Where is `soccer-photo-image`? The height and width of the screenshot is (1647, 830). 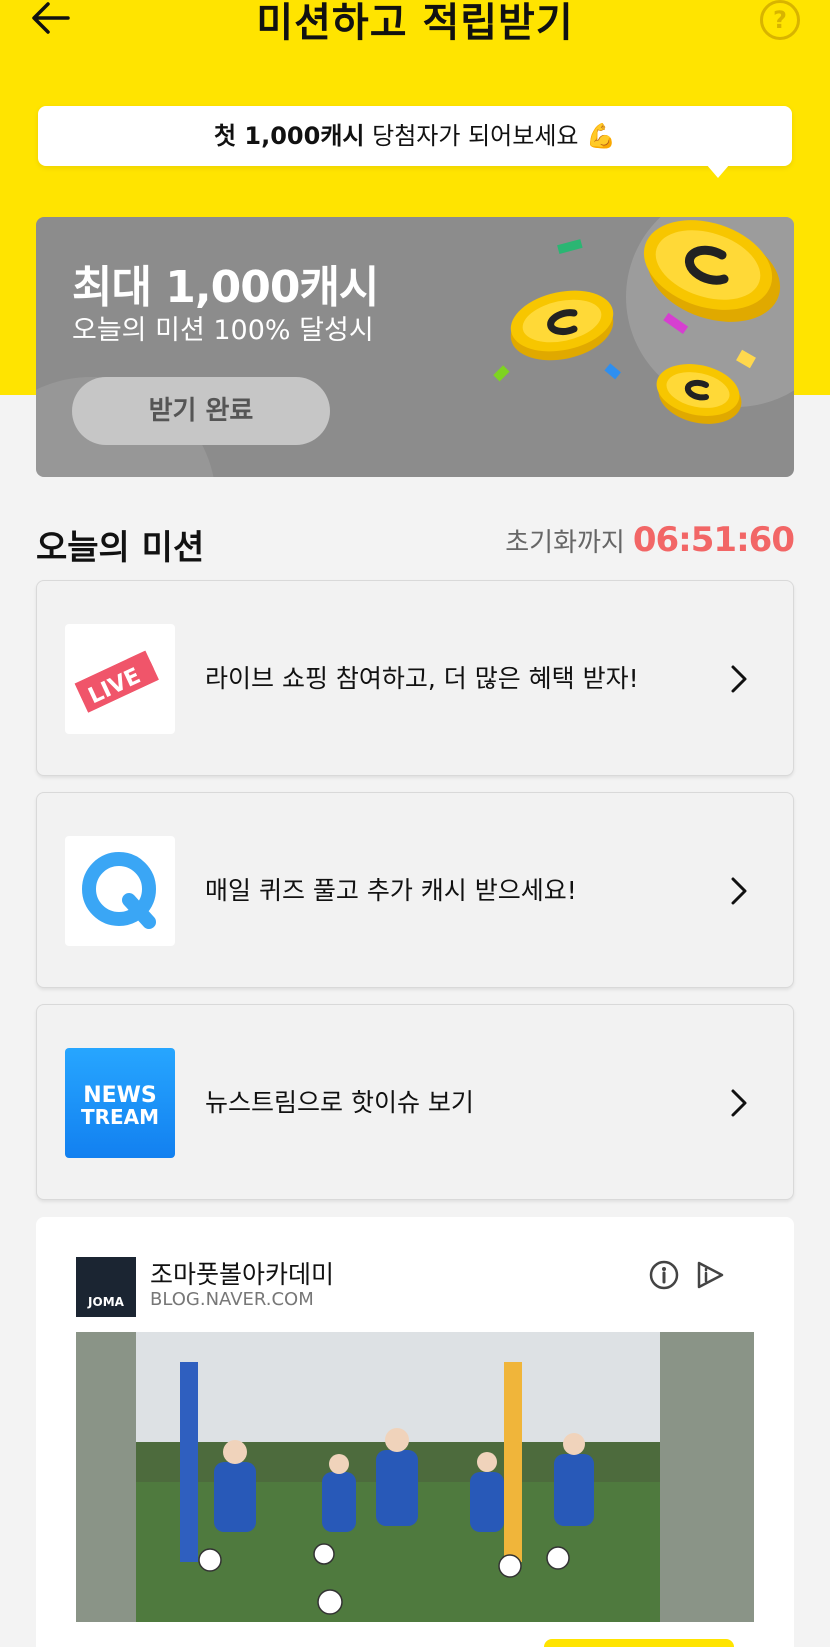
soccer-photo-image is located at coordinates (415, 1477).